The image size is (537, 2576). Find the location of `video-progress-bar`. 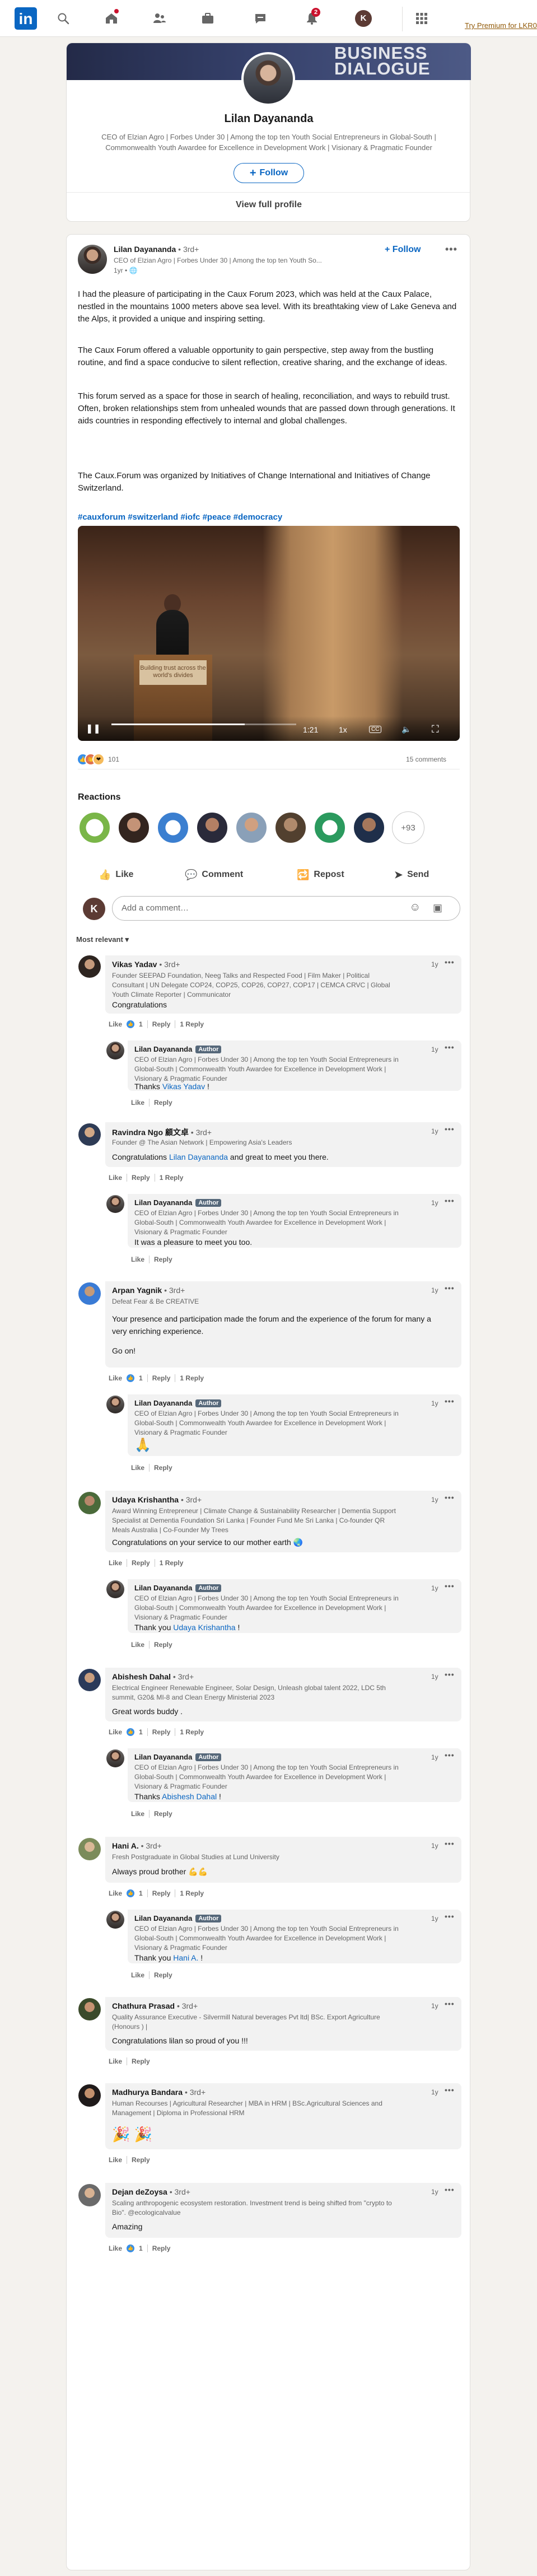

video-progress-bar is located at coordinates (203, 725).